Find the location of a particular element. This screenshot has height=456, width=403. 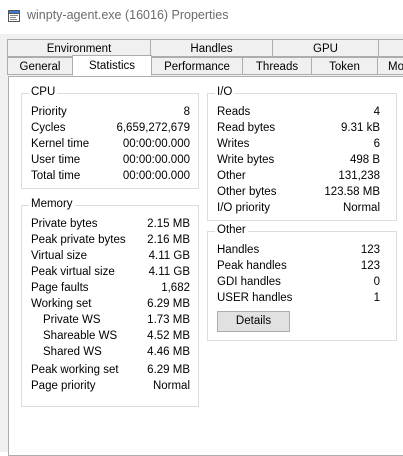

tab-statistics: Statistics is located at coordinates (112, 65).